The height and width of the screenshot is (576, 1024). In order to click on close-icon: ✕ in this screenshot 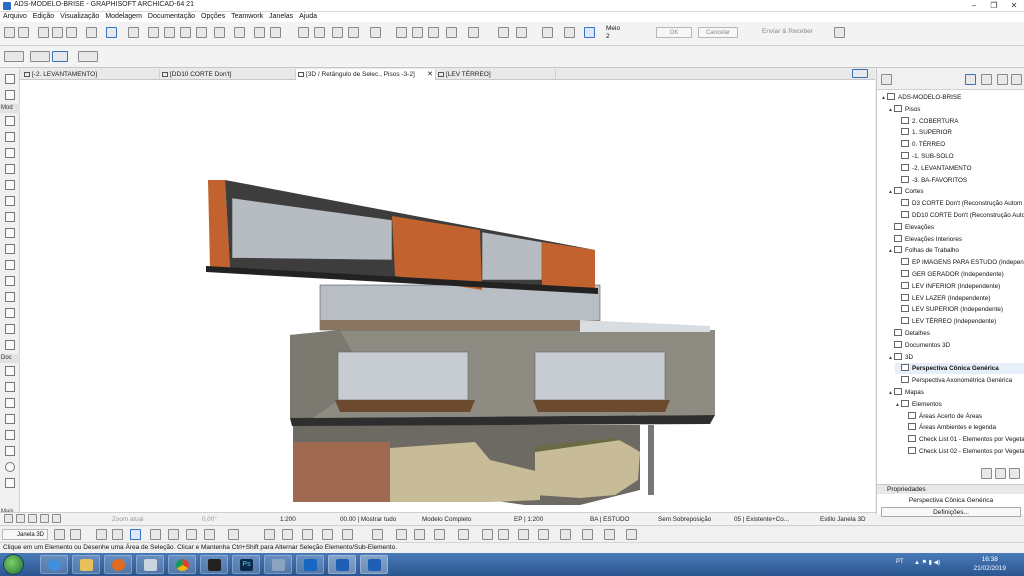, I will do `click(1014, 6)`.